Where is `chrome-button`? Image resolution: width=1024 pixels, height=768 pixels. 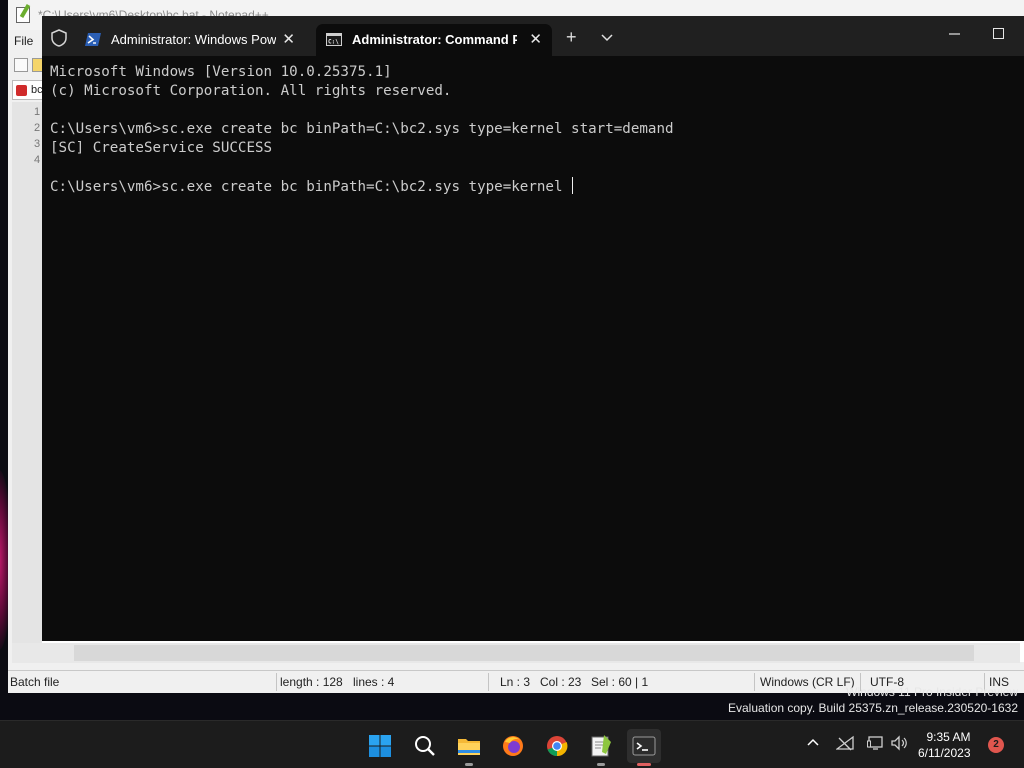
chrome-button is located at coordinates (557, 746).